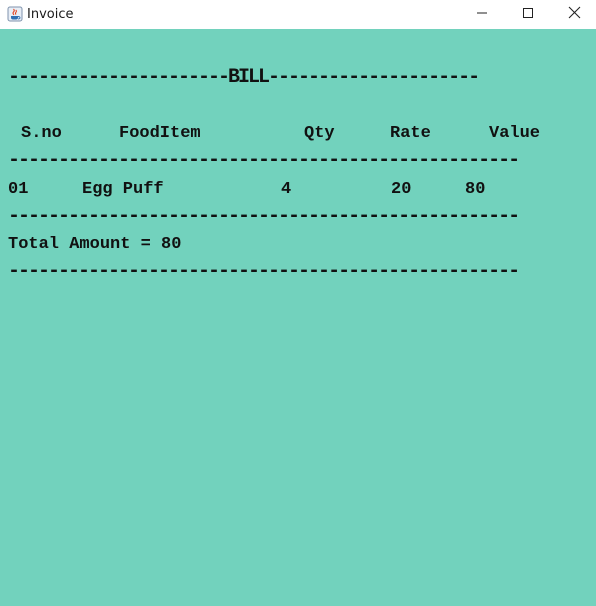  I want to click on row-qty: 4, so click(286, 189).